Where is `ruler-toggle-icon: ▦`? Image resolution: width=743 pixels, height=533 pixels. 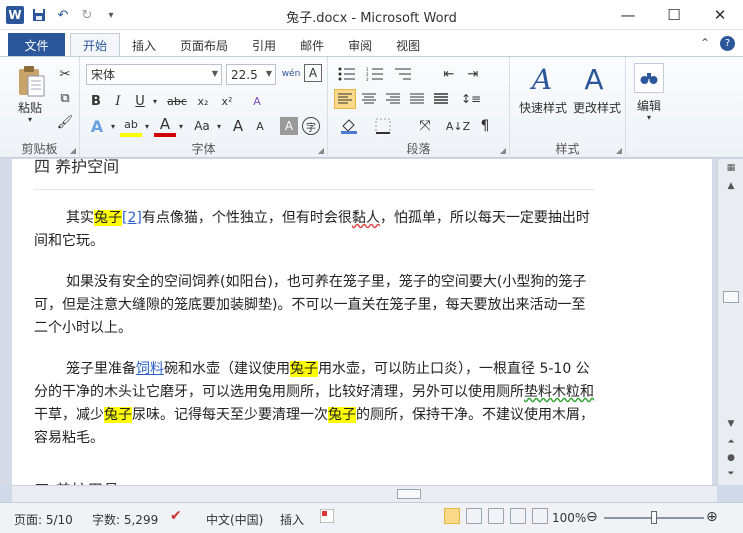
ruler-toggle-icon: ▦ is located at coordinates (731, 168).